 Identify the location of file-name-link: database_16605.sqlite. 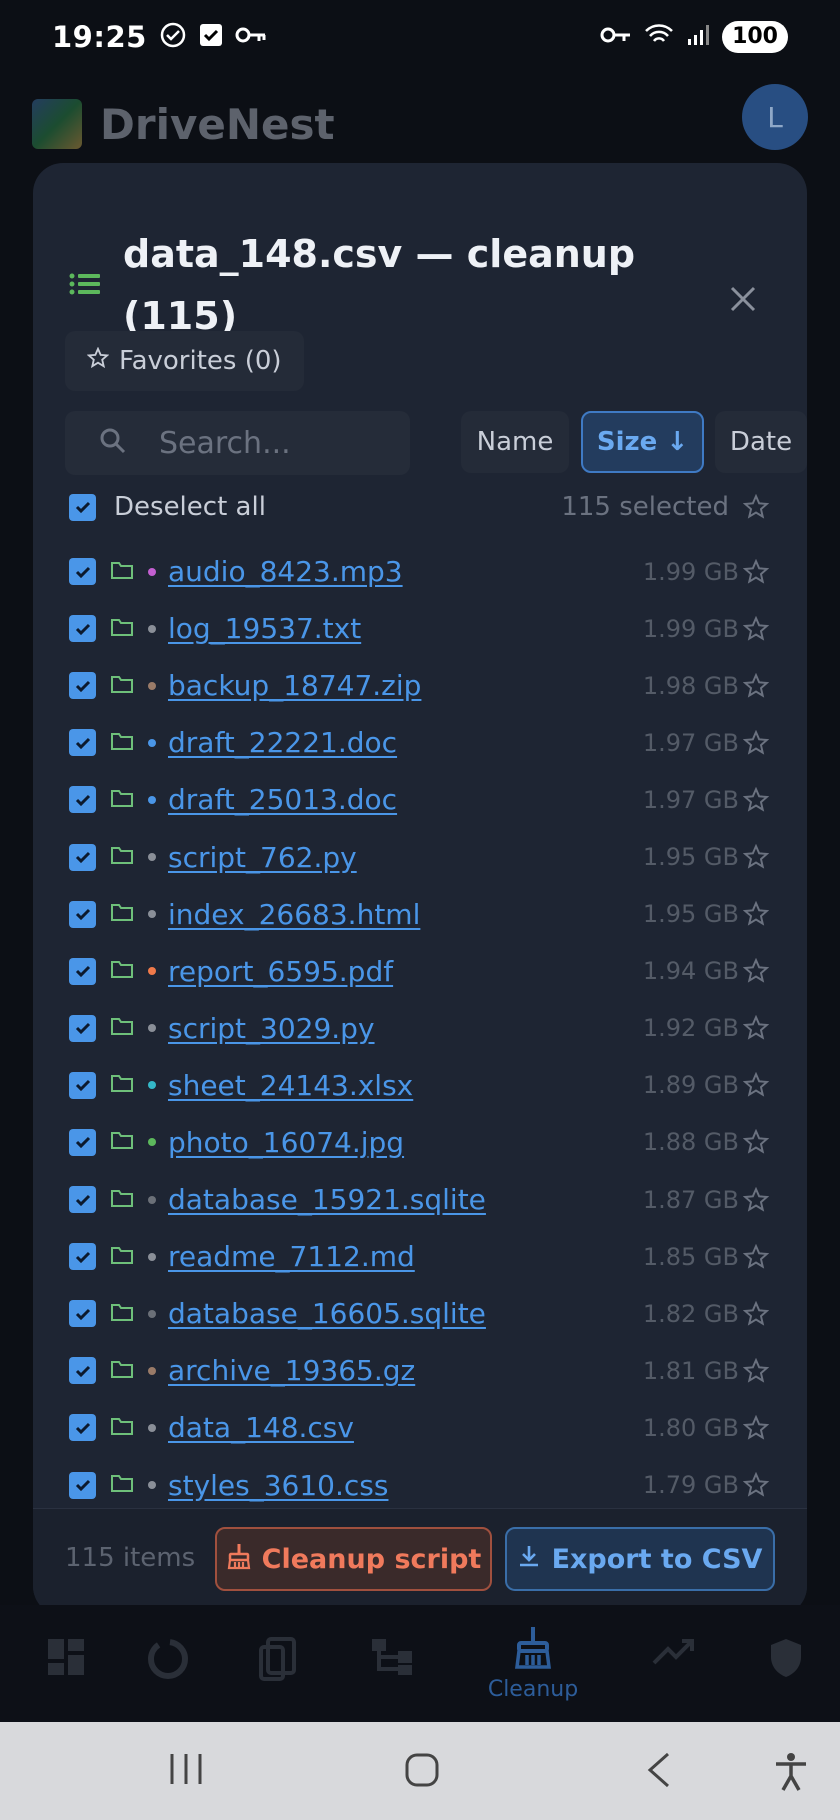
(327, 1313).